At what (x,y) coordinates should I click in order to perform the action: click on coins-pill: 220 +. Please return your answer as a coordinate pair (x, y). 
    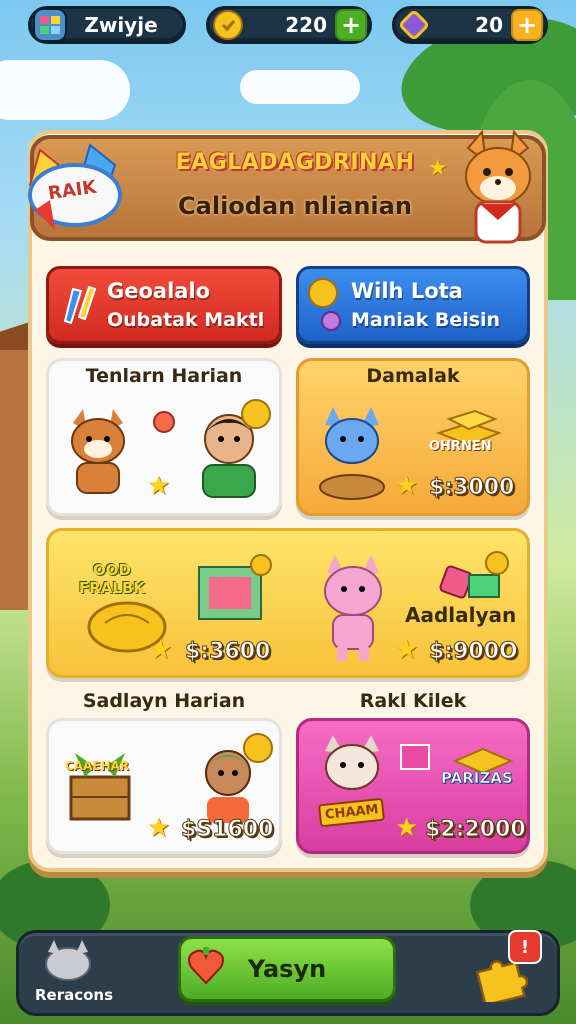
    Looking at the image, I should click on (289, 25).